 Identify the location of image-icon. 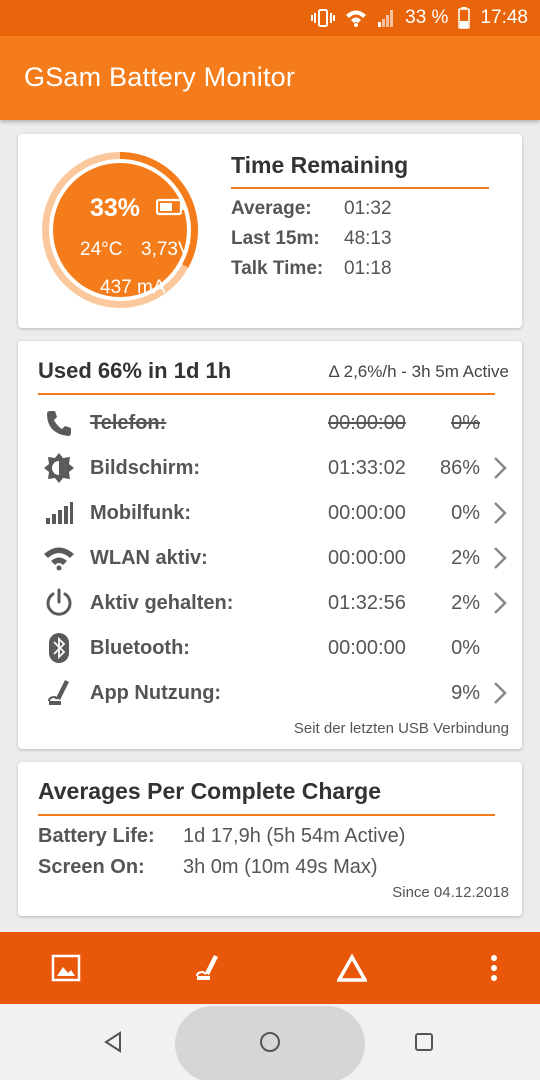
(66, 968).